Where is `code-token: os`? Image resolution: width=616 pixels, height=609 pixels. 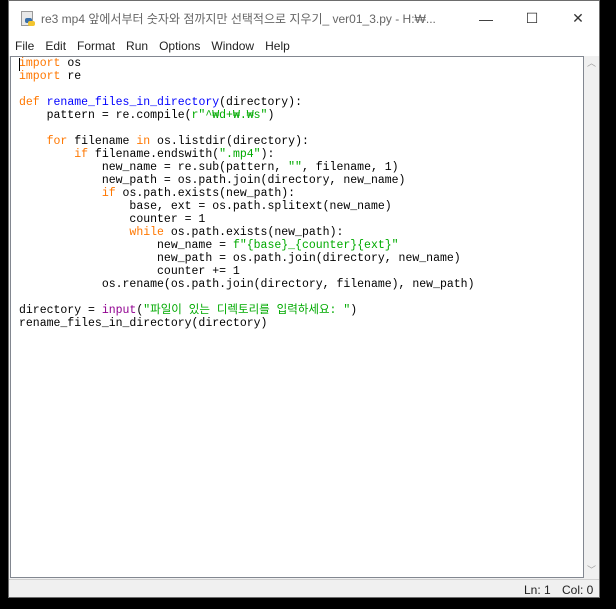
code-token: os is located at coordinates (71, 63).